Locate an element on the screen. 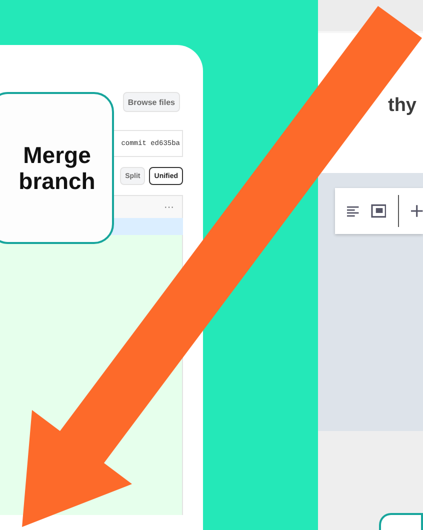  callout-text: Merge branch is located at coordinates (57, 168).